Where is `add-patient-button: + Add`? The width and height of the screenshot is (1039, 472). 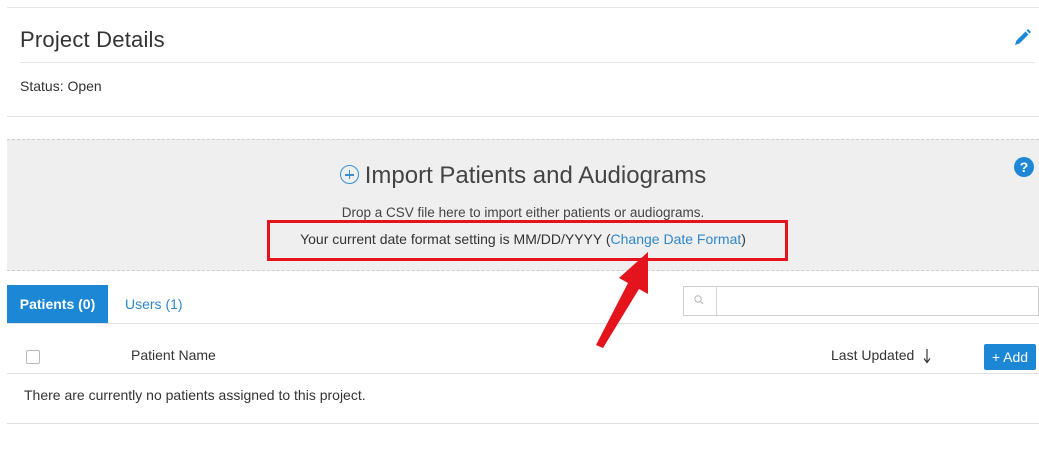 add-patient-button: + Add is located at coordinates (1010, 357).